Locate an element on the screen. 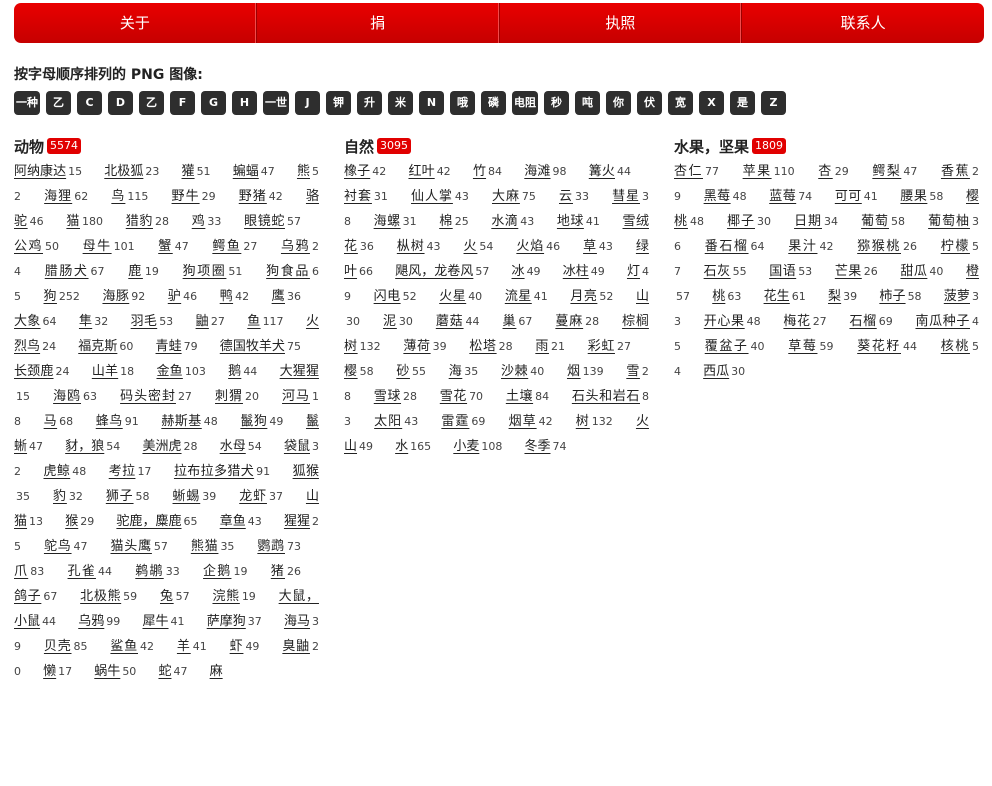 This screenshot has width=992, height=786. alphabet-button: 你 is located at coordinates (618, 103).